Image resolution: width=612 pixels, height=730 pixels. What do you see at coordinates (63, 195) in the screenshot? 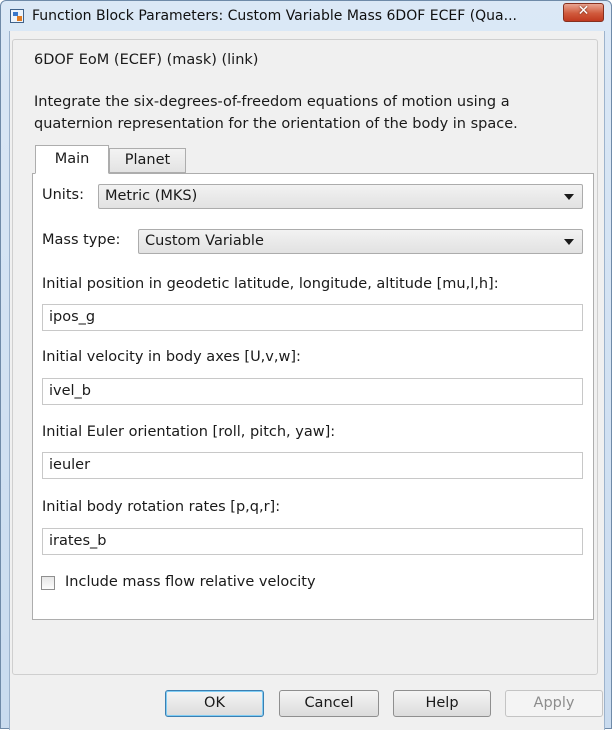
I see `units-label: Units:` at bounding box center [63, 195].